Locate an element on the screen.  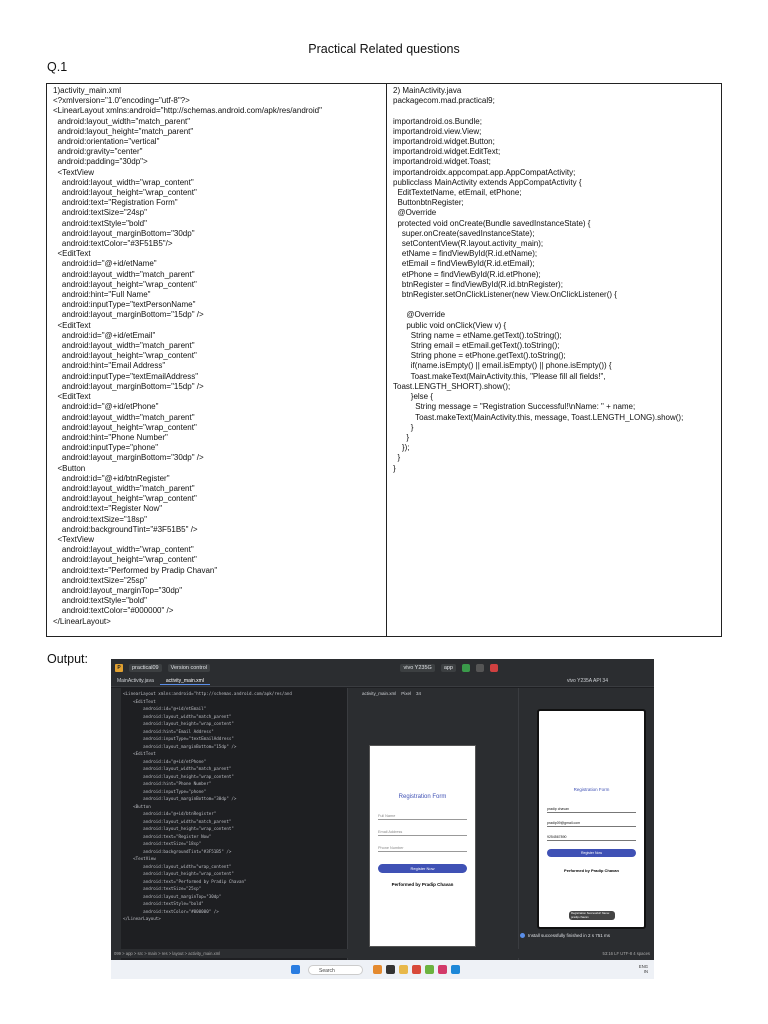
java-code-line: importandroid.widget.Toast; is located at coordinates (442, 162).